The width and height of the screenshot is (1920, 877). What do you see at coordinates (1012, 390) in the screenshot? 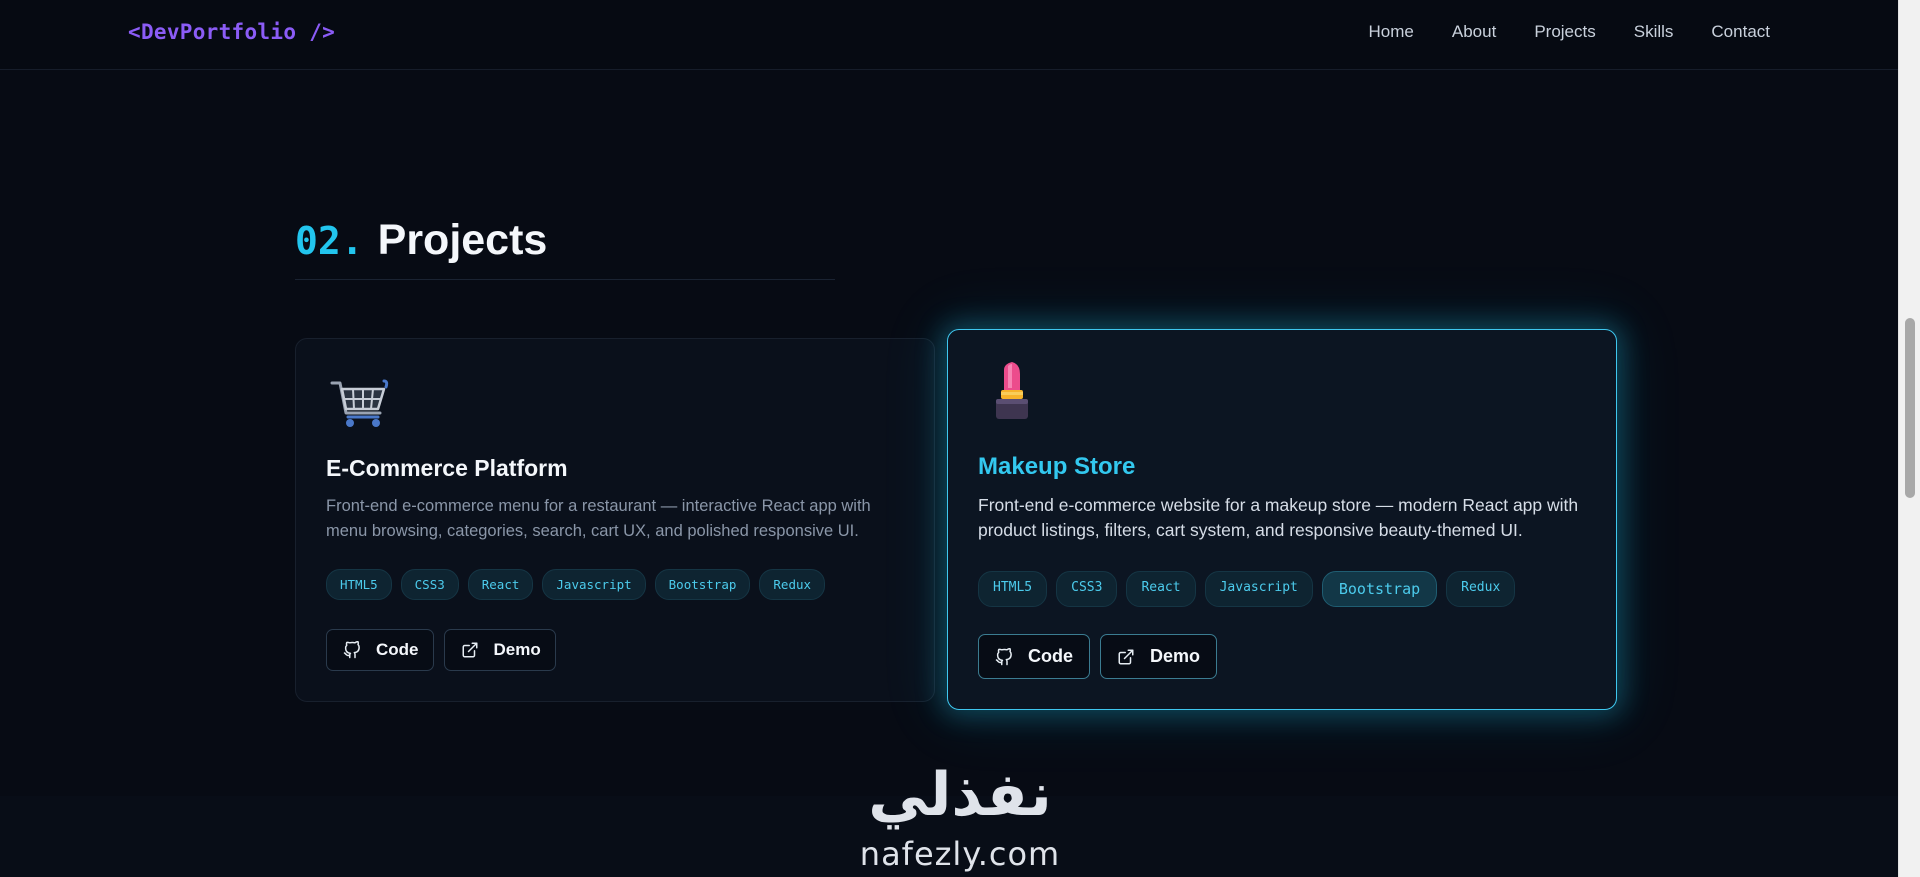
I see `lipstick-icon` at bounding box center [1012, 390].